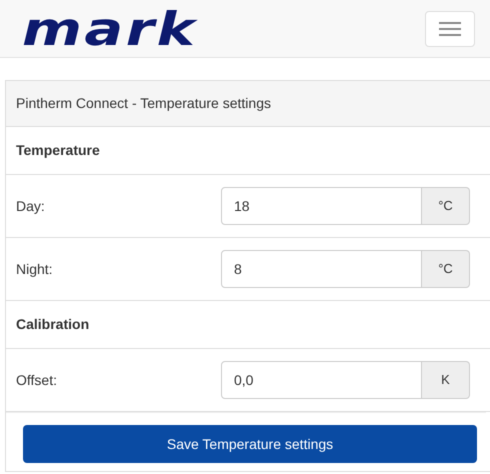 The image size is (490, 474). I want to click on input-field: 8, so click(321, 269).